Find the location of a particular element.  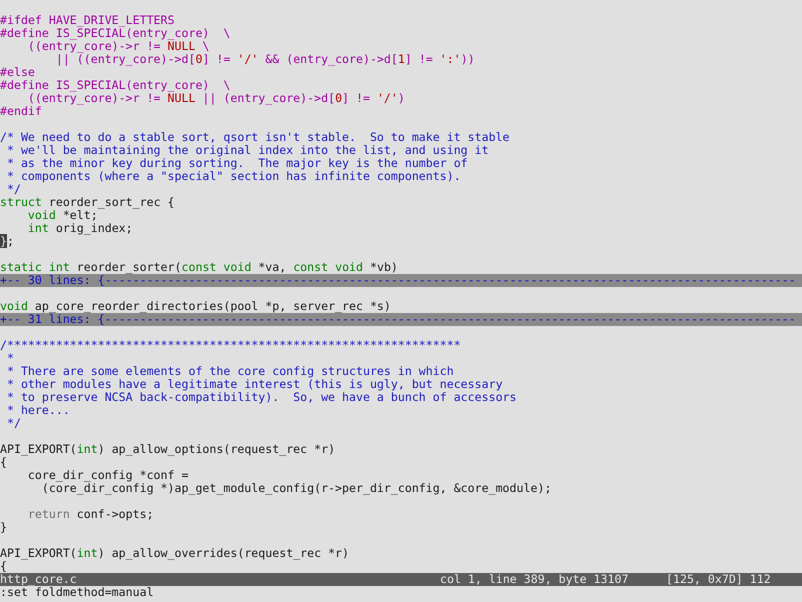

code-line: * other modules have a legitimate interest (this is ugly, but necessary is located at coordinates (254, 384).